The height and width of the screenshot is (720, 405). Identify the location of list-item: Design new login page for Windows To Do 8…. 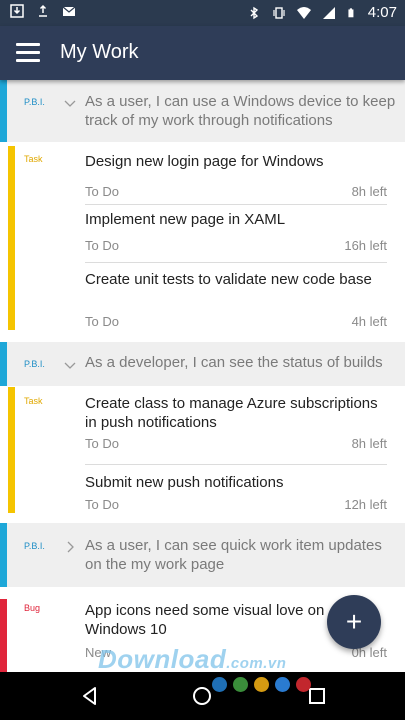
(236, 178).